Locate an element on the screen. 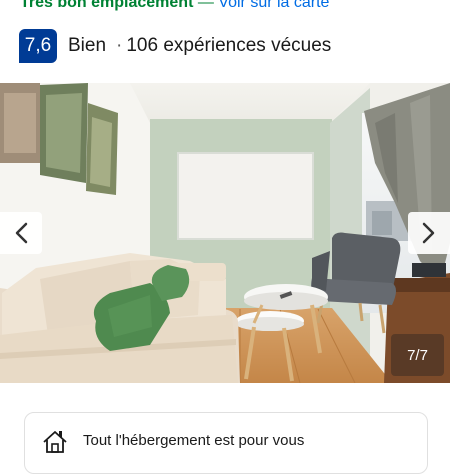  previous-photo-button is located at coordinates (21, 233).